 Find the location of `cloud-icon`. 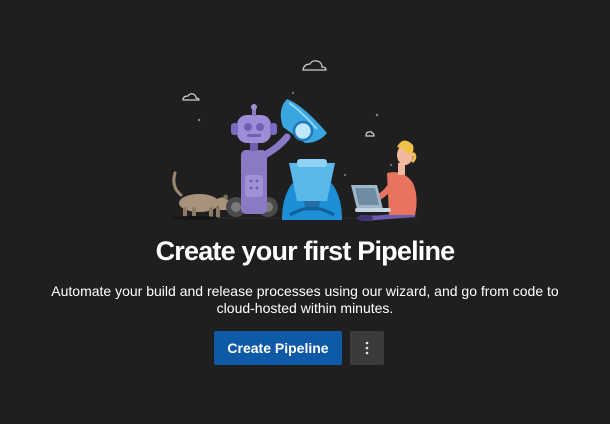

cloud-icon is located at coordinates (278, 98).